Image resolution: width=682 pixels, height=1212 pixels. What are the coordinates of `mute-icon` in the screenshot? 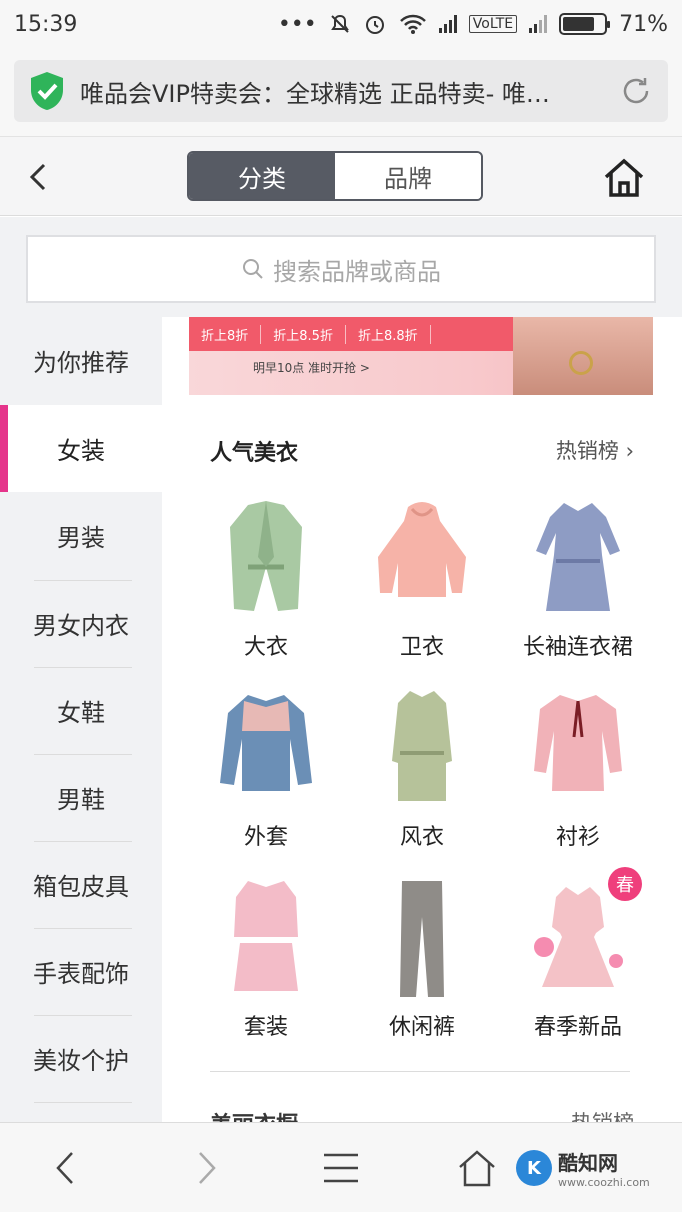 It's located at (339, 23).